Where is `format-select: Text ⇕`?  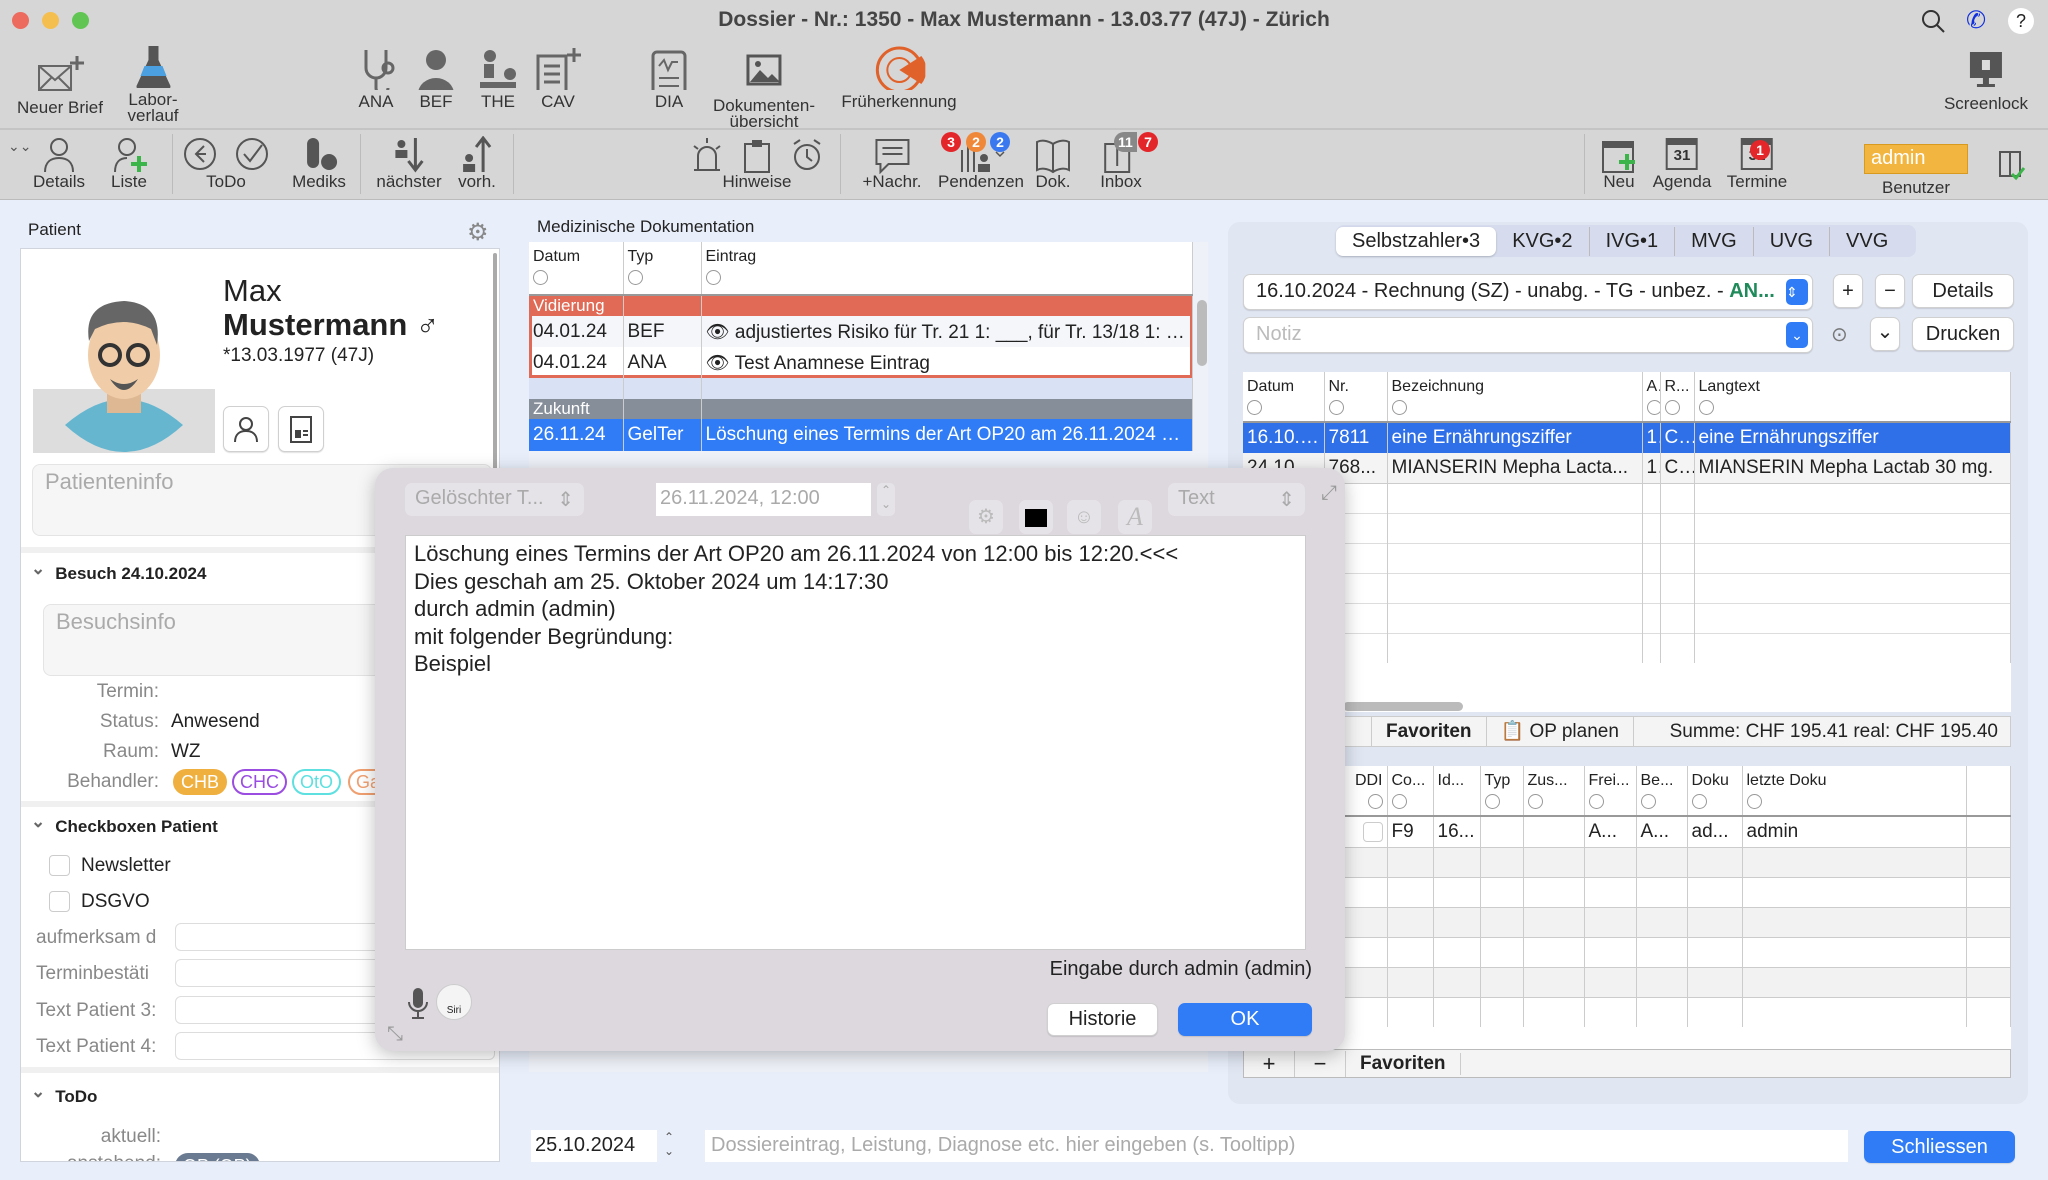 format-select: Text ⇕ is located at coordinates (1236, 499).